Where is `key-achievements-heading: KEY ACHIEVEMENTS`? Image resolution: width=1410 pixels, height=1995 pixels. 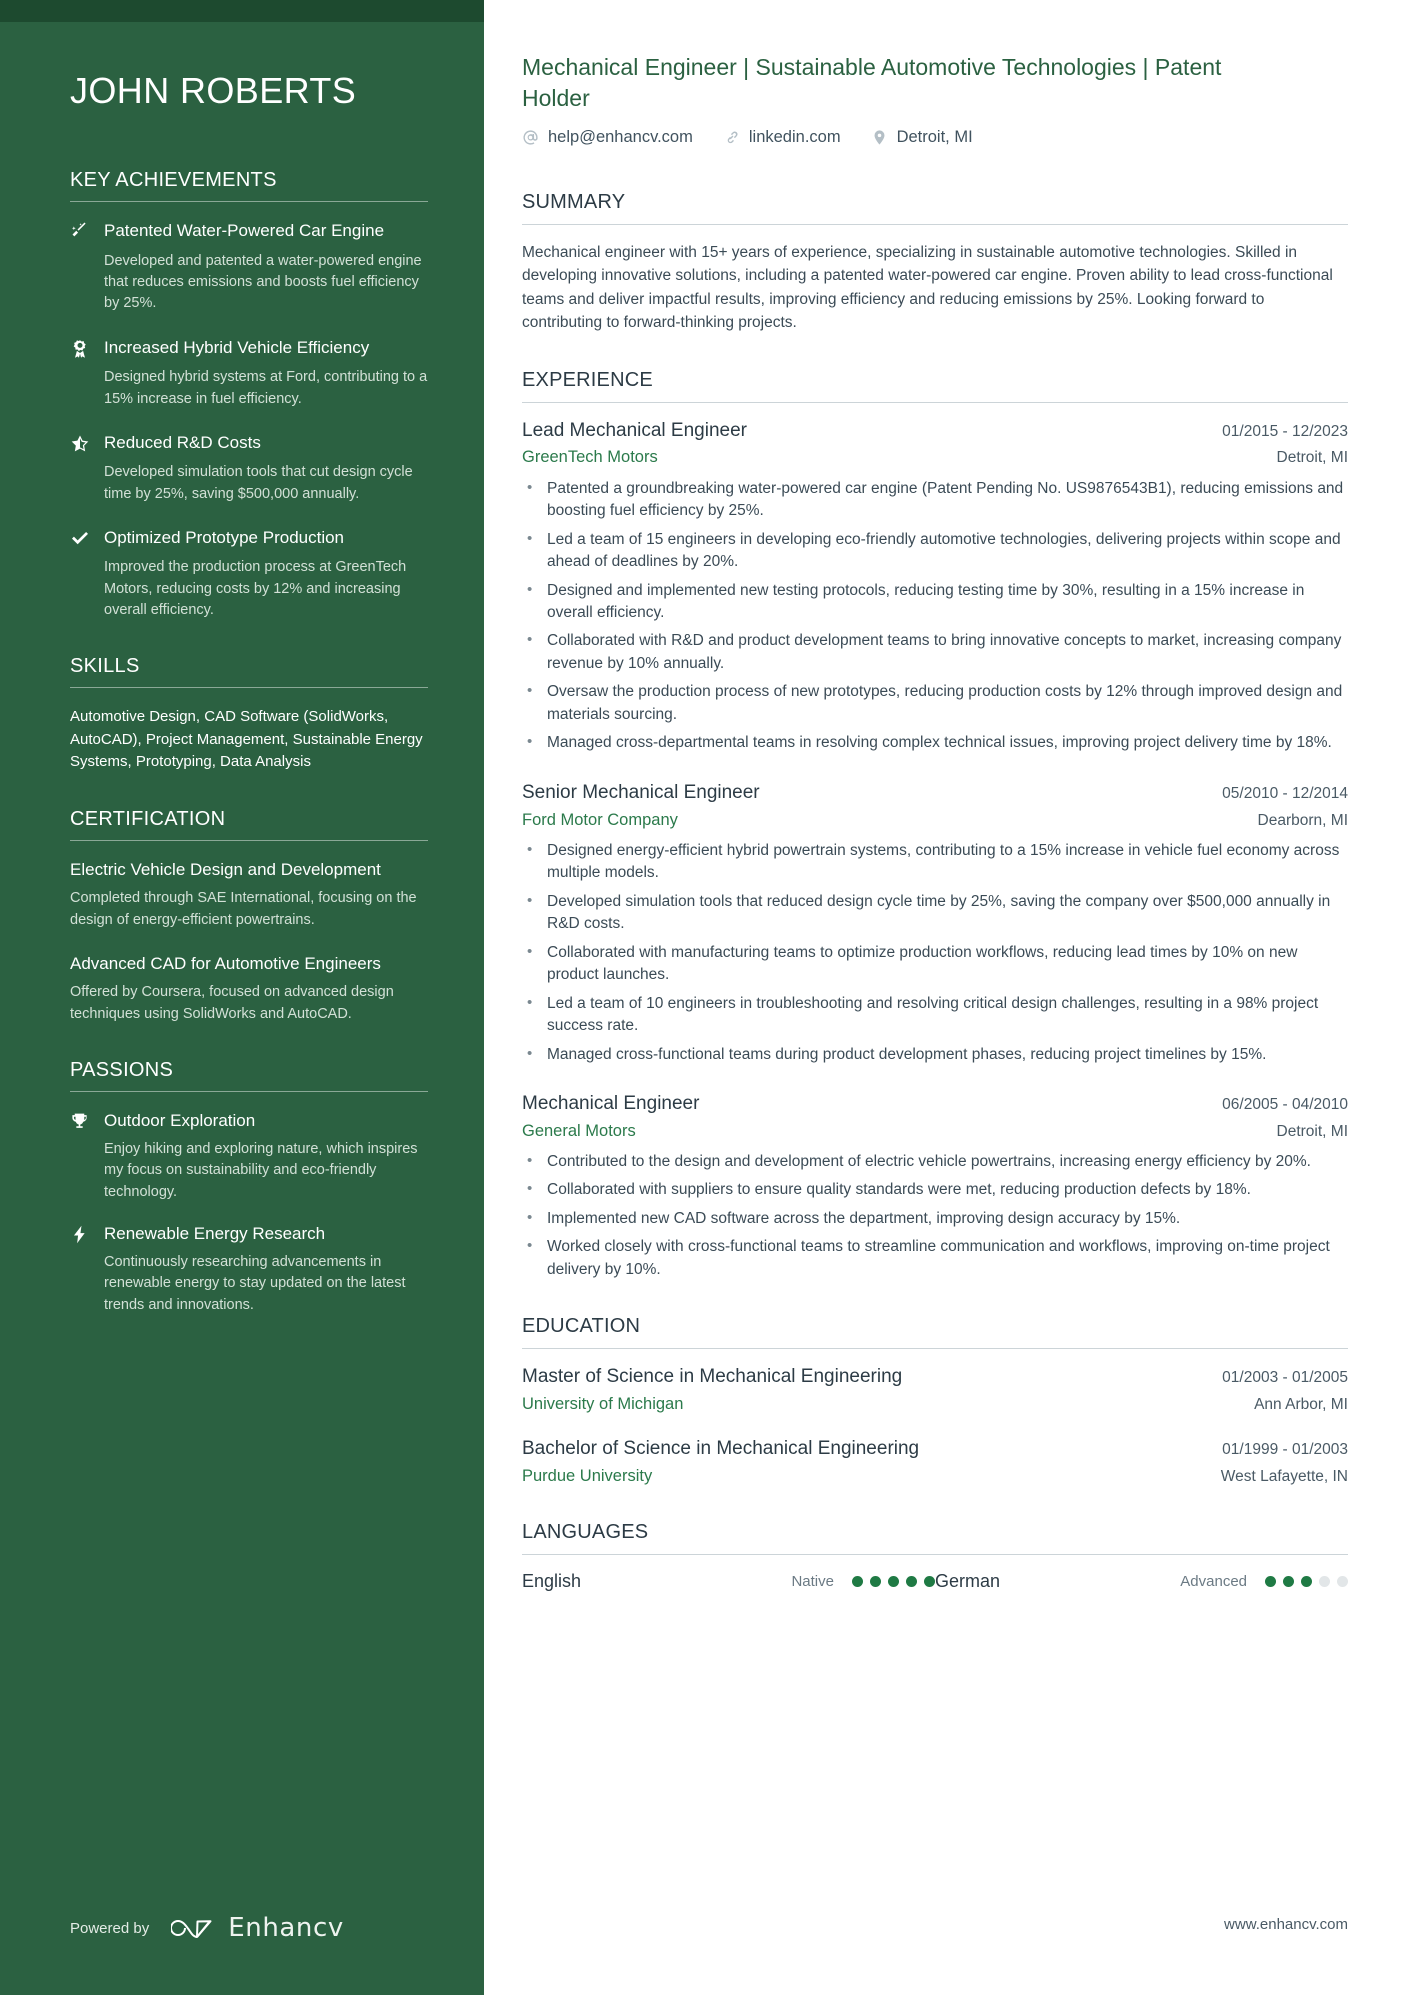 key-achievements-heading: KEY ACHIEVEMENTS is located at coordinates (173, 180).